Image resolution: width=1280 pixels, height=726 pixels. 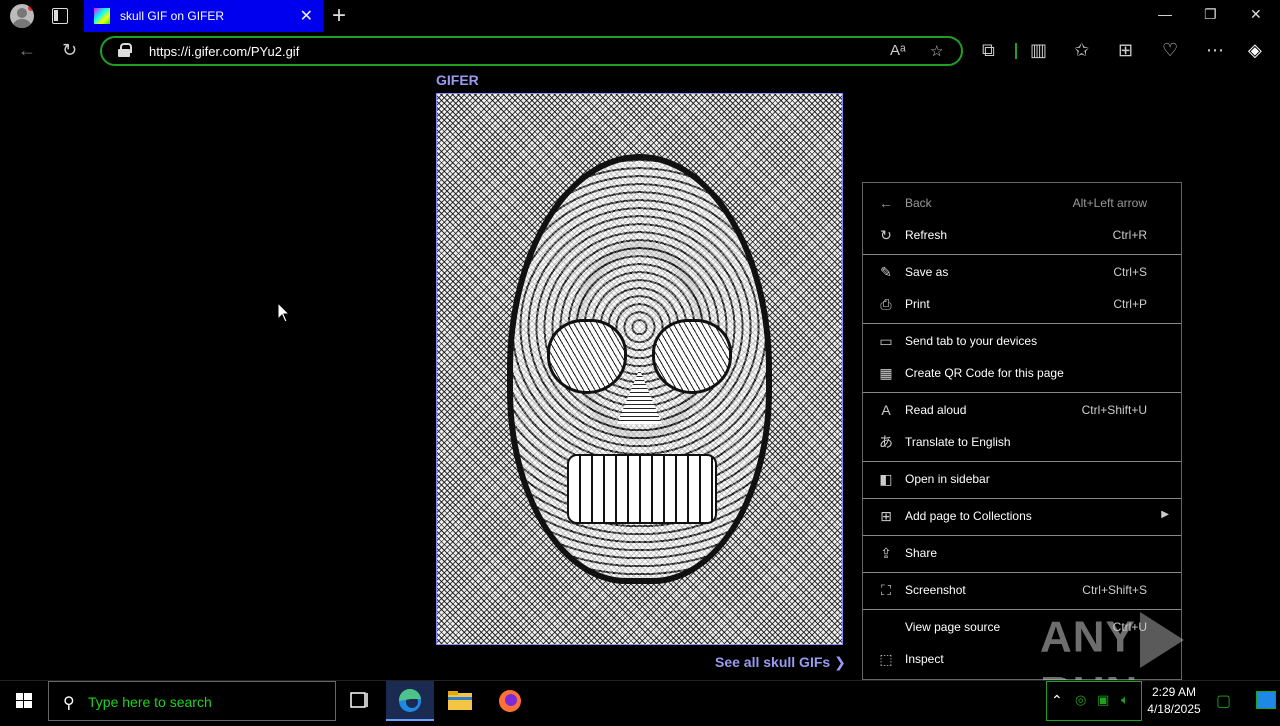 What do you see at coordinates (988, 50) in the screenshot?
I see `extensions-icon: ⧉` at bounding box center [988, 50].